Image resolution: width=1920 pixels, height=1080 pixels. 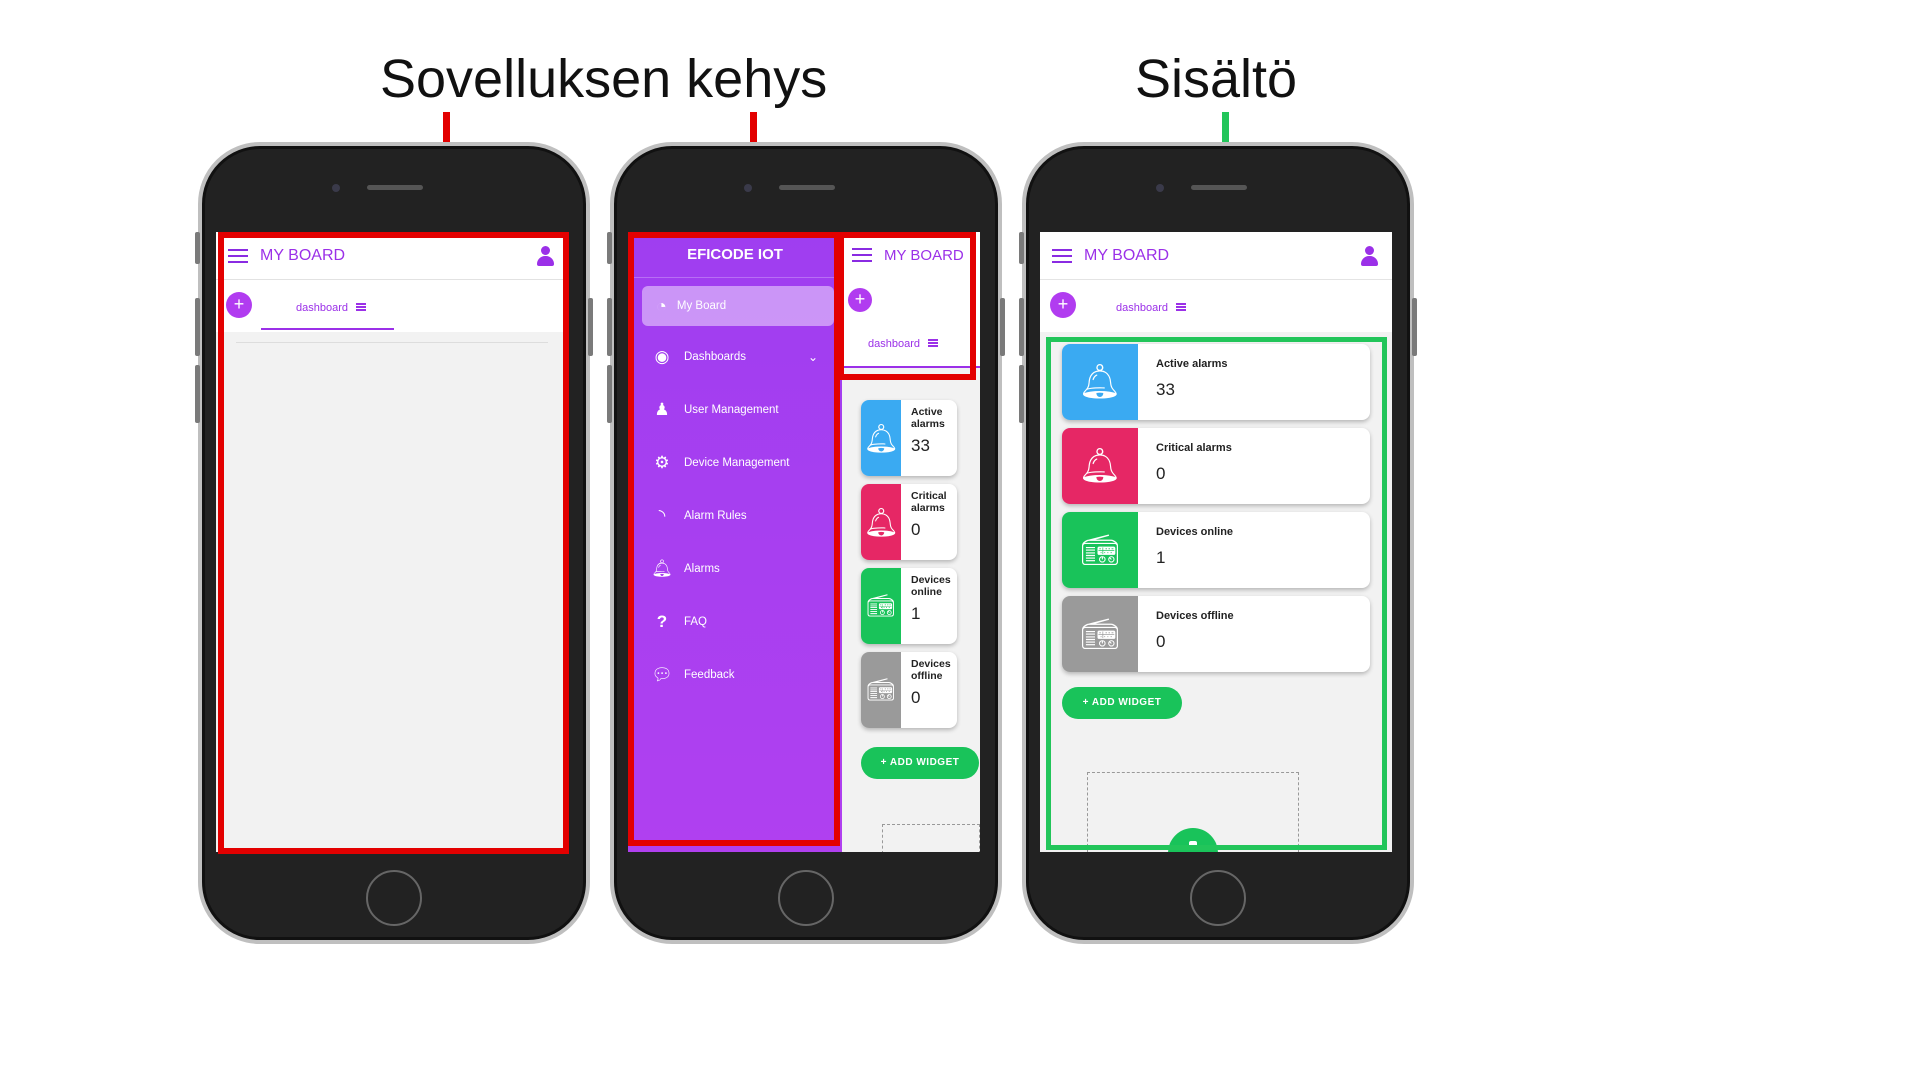 I want to click on tab-dashboard: dashboard, so click(x=1151, y=307).